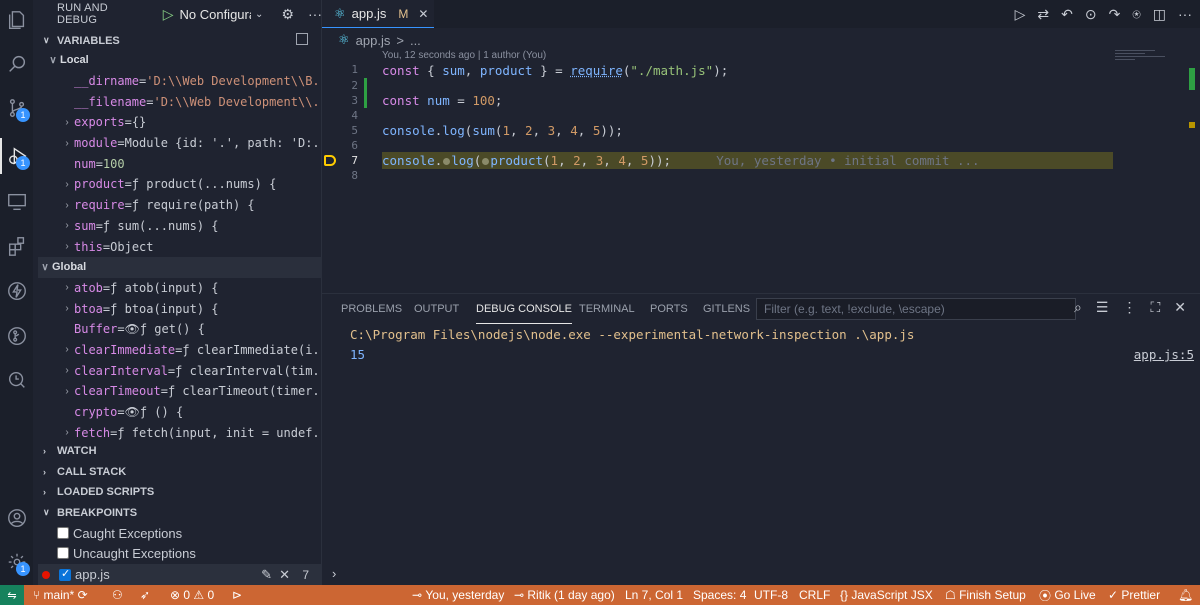  Describe the element at coordinates (886, 595) in the screenshot. I see `language-mode: {} JavaScript JSX` at that location.